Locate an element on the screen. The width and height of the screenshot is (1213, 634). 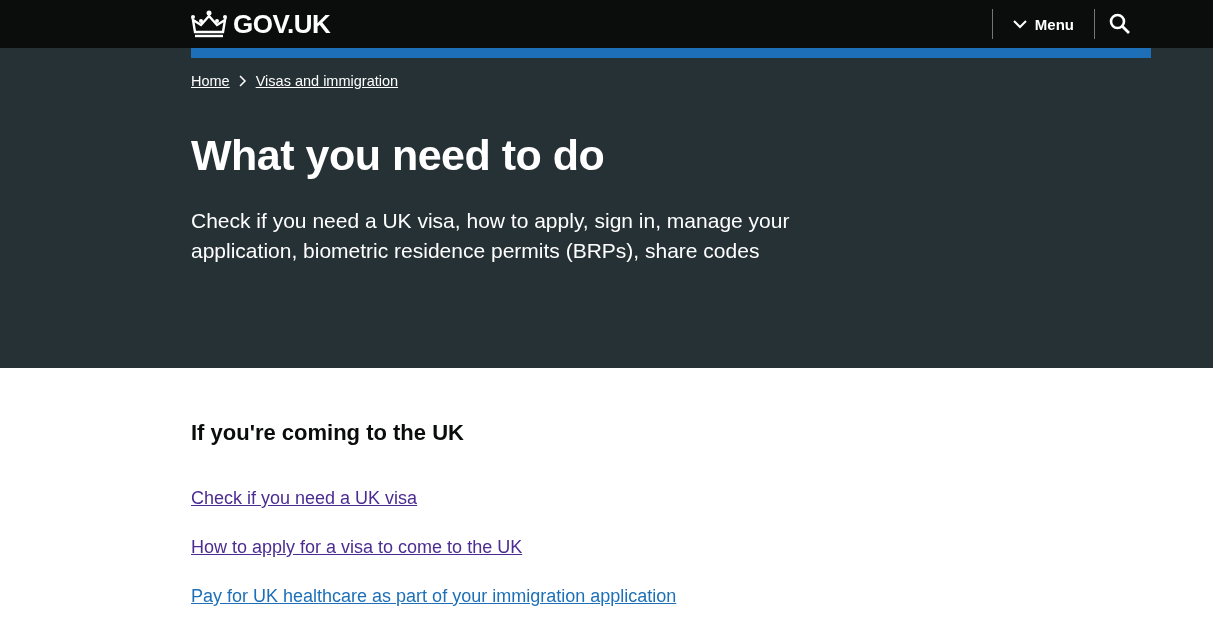
chevron-right-icon is located at coordinates (242, 81).